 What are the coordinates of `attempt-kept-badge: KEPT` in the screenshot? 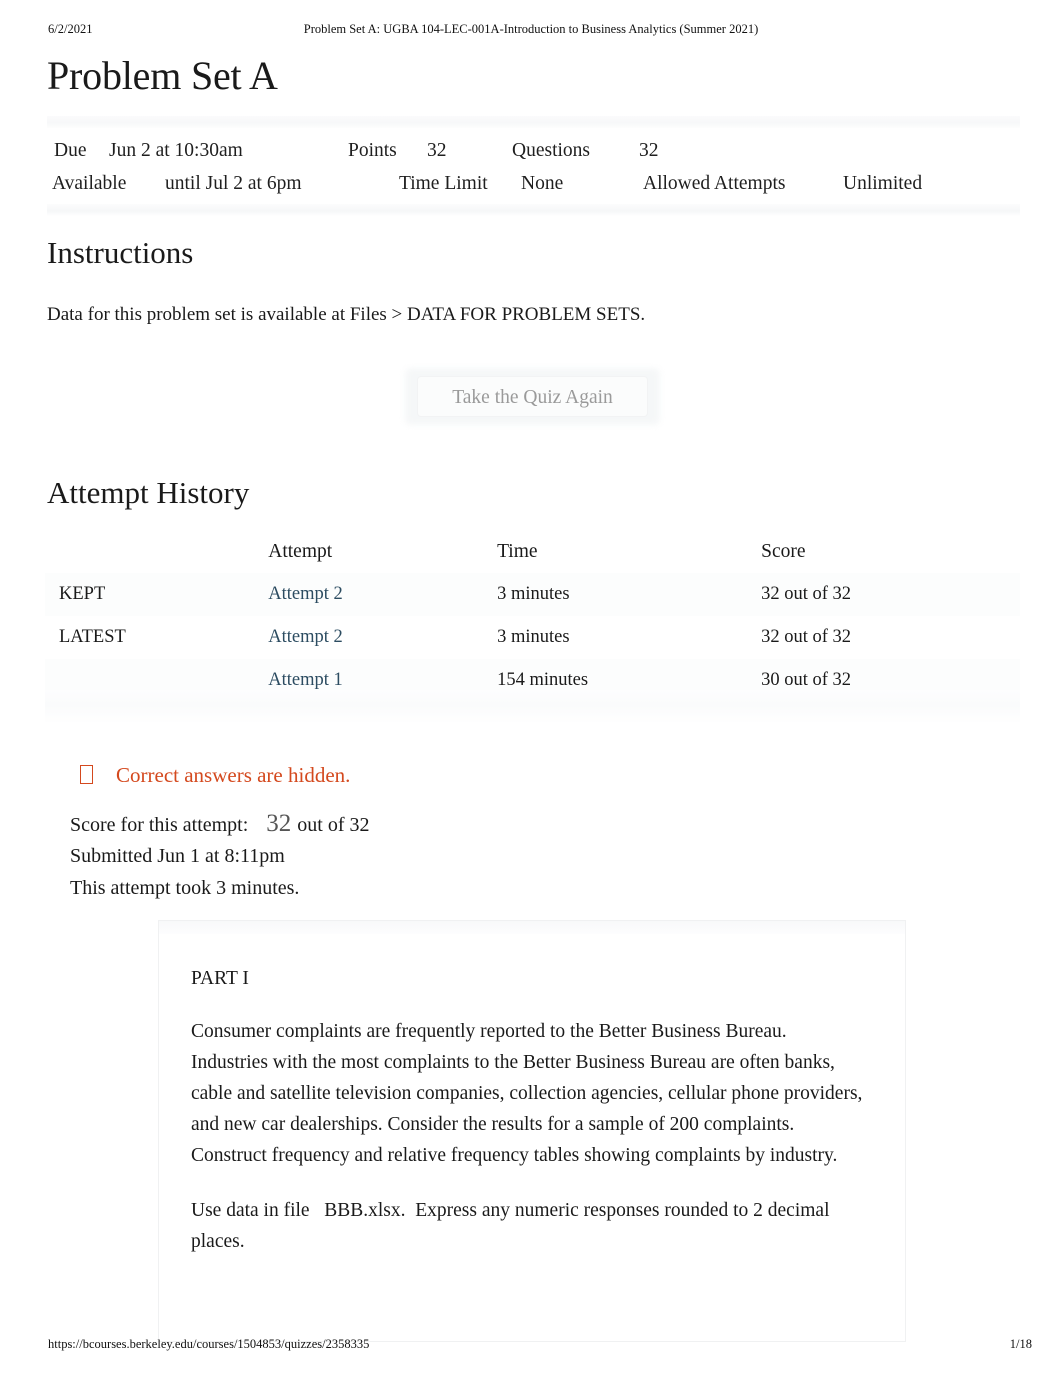 It's located at (82, 594).